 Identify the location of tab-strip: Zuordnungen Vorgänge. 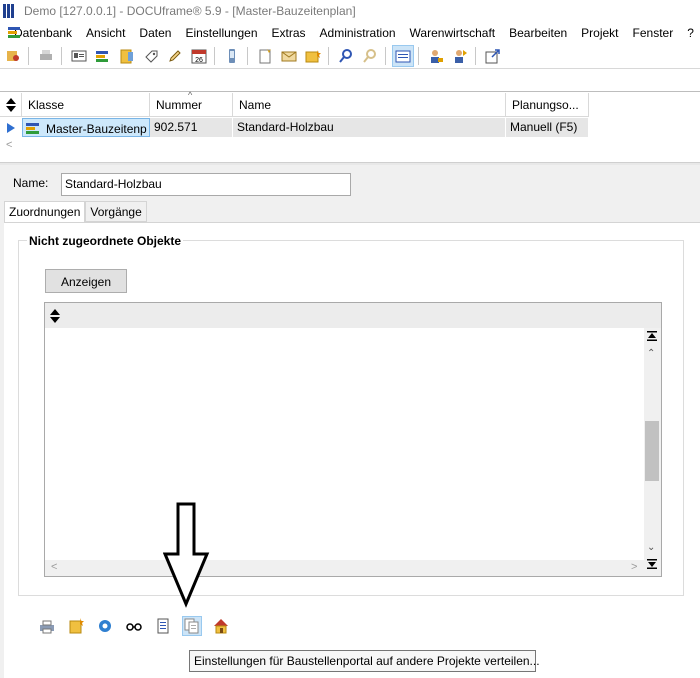
(75, 212).